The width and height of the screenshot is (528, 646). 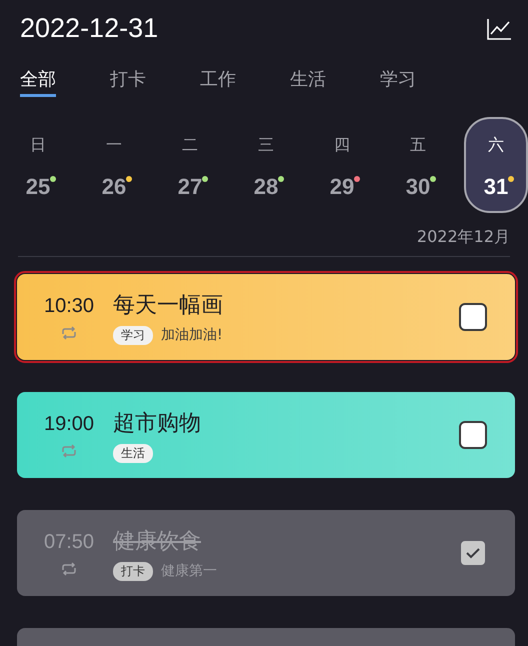 I want to click on task-note: 健康第一, so click(x=189, y=571).